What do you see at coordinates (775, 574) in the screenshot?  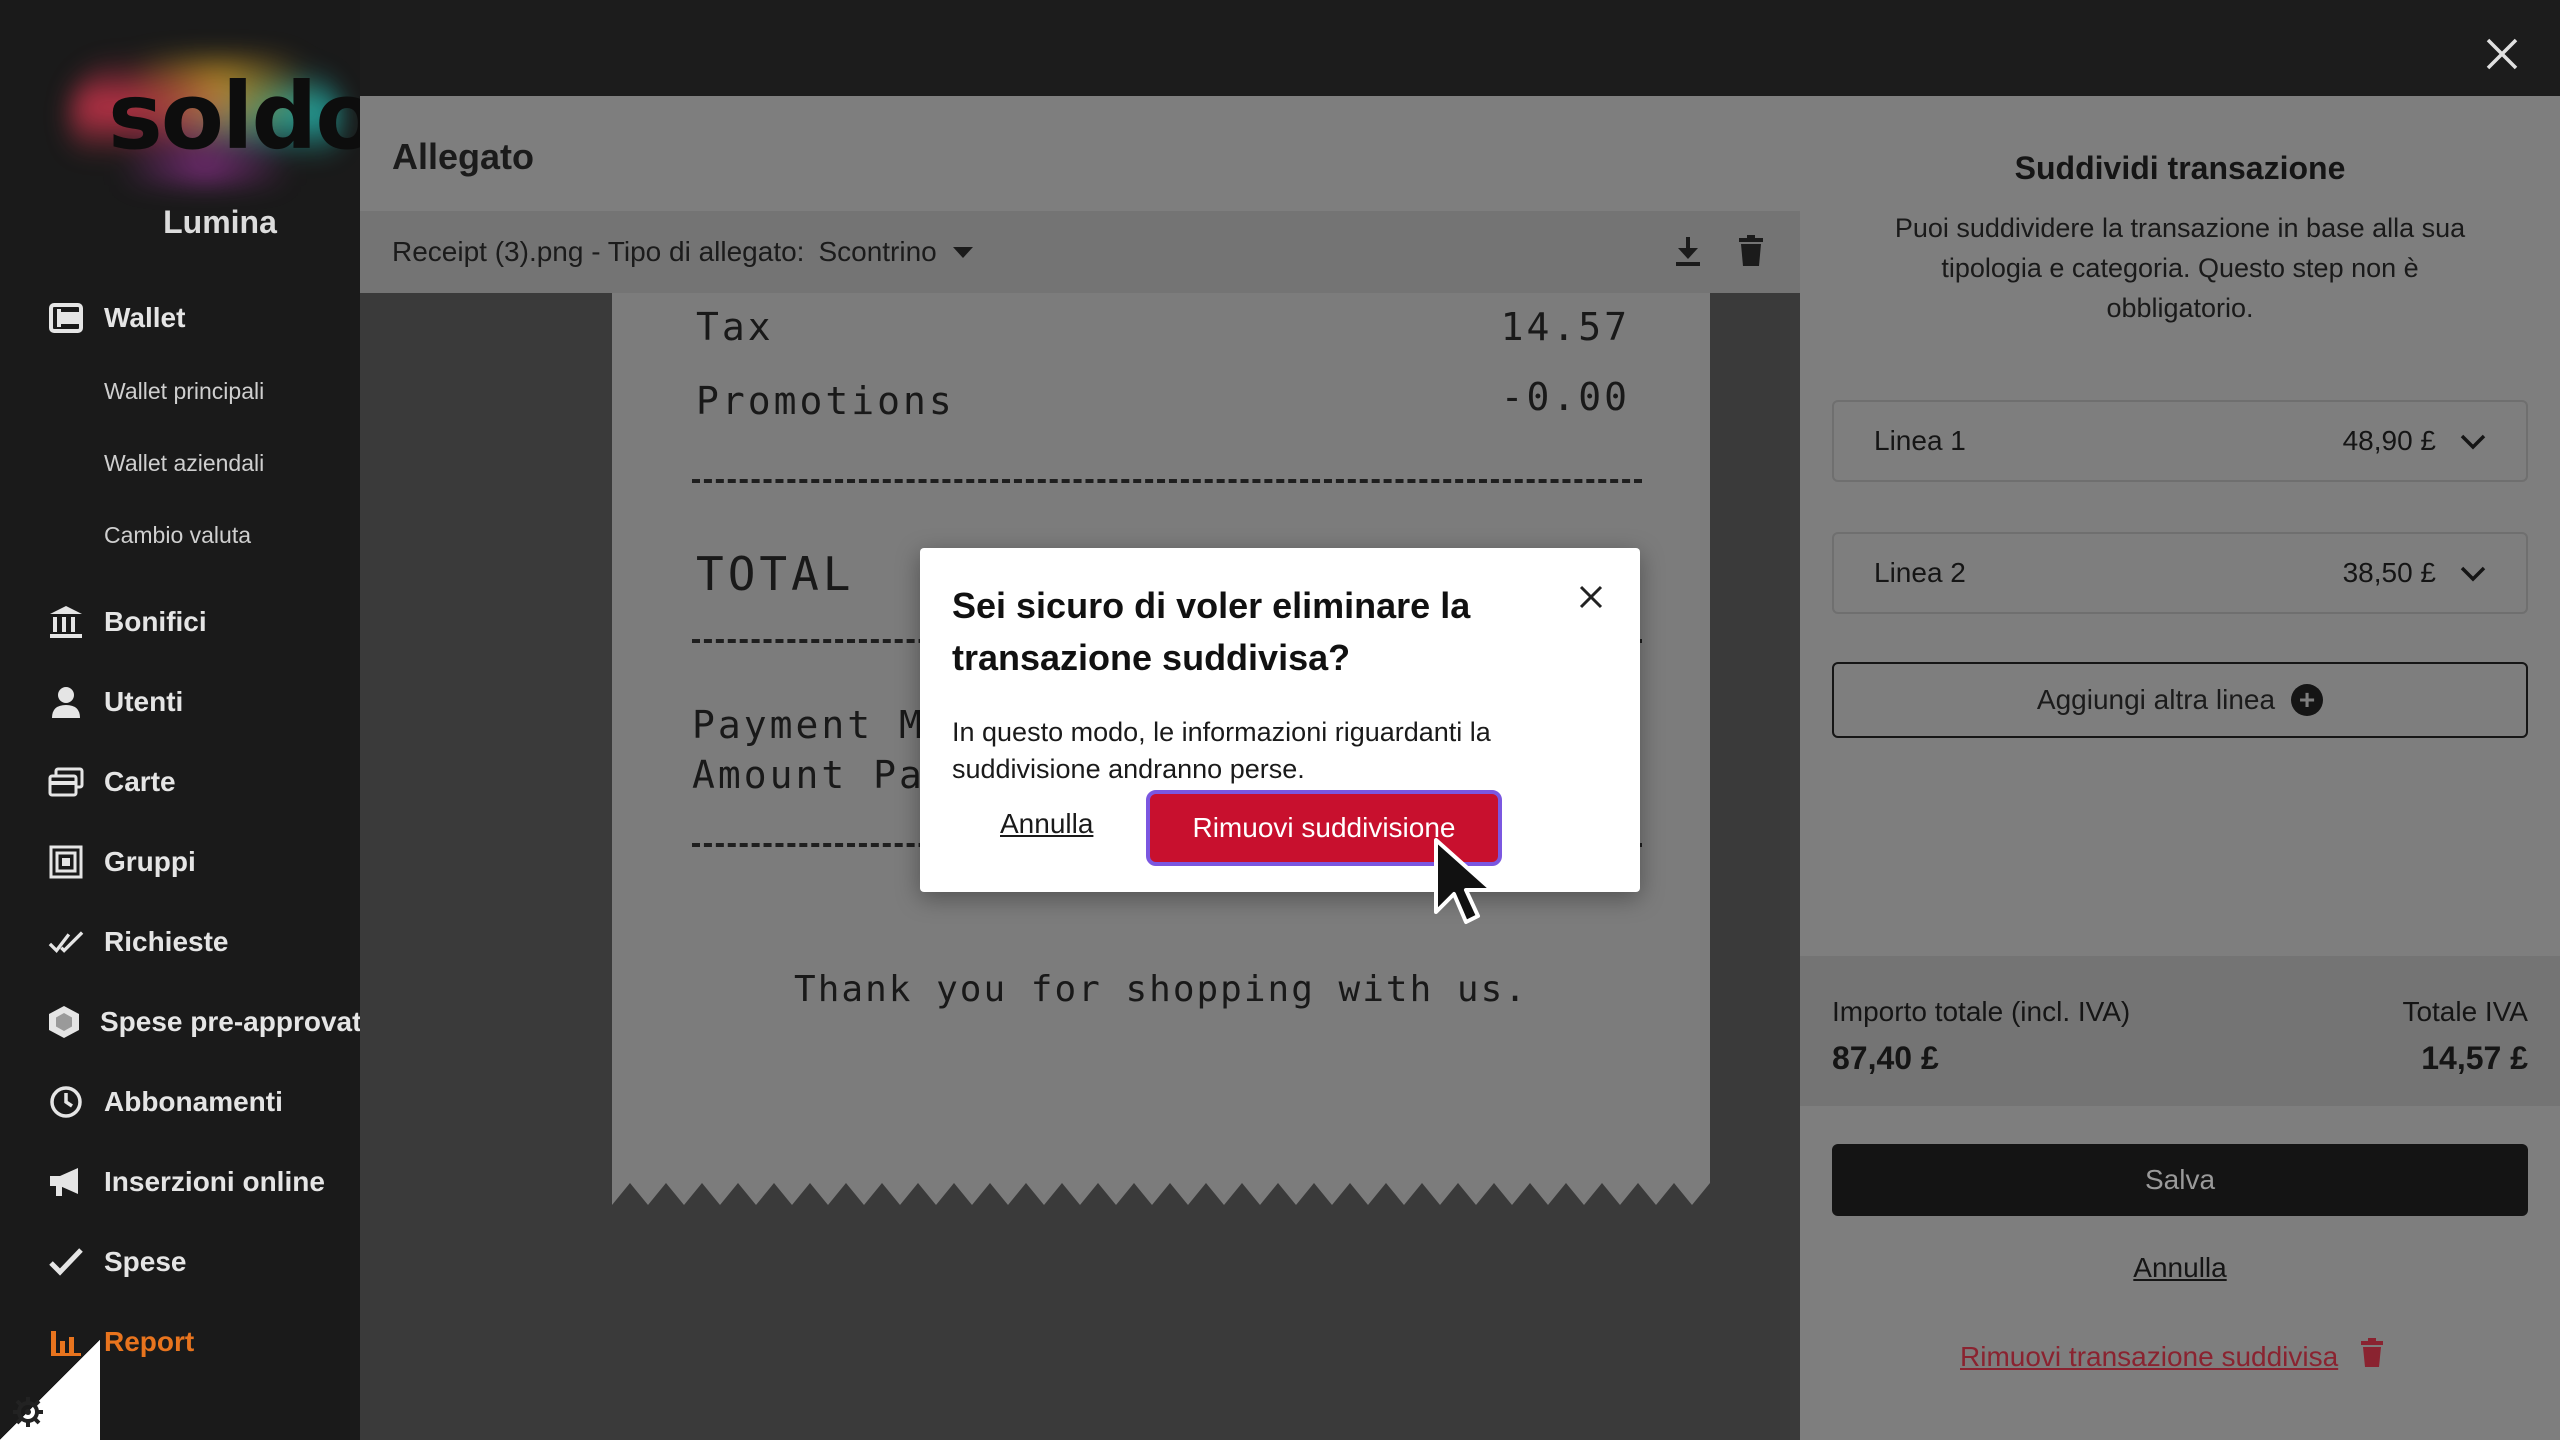 I see `receipt-total-label: TOTAL` at bounding box center [775, 574].